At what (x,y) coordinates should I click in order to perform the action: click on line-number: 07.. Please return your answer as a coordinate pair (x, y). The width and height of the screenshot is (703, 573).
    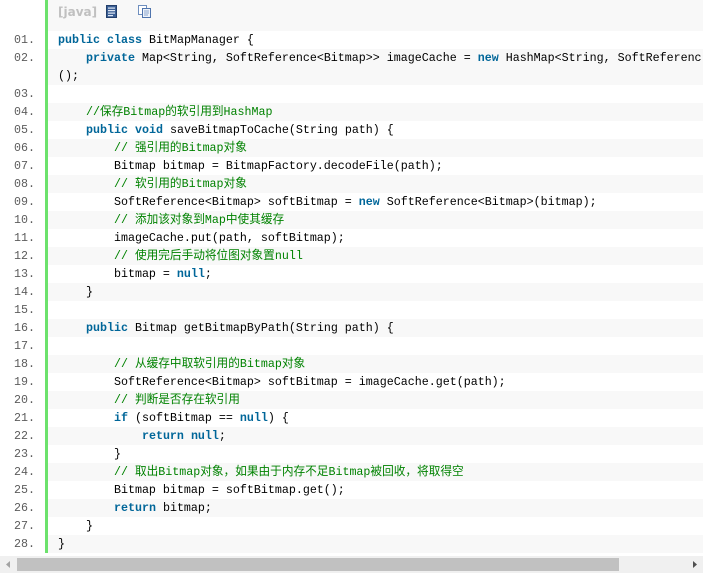
    Looking at the image, I should click on (22, 166).